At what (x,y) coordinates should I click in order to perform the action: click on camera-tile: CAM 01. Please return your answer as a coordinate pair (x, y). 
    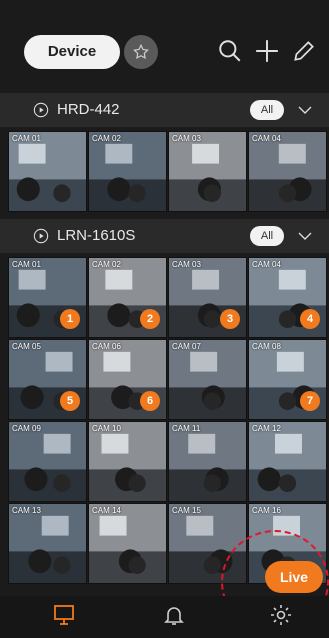
    Looking at the image, I should click on (47, 171).